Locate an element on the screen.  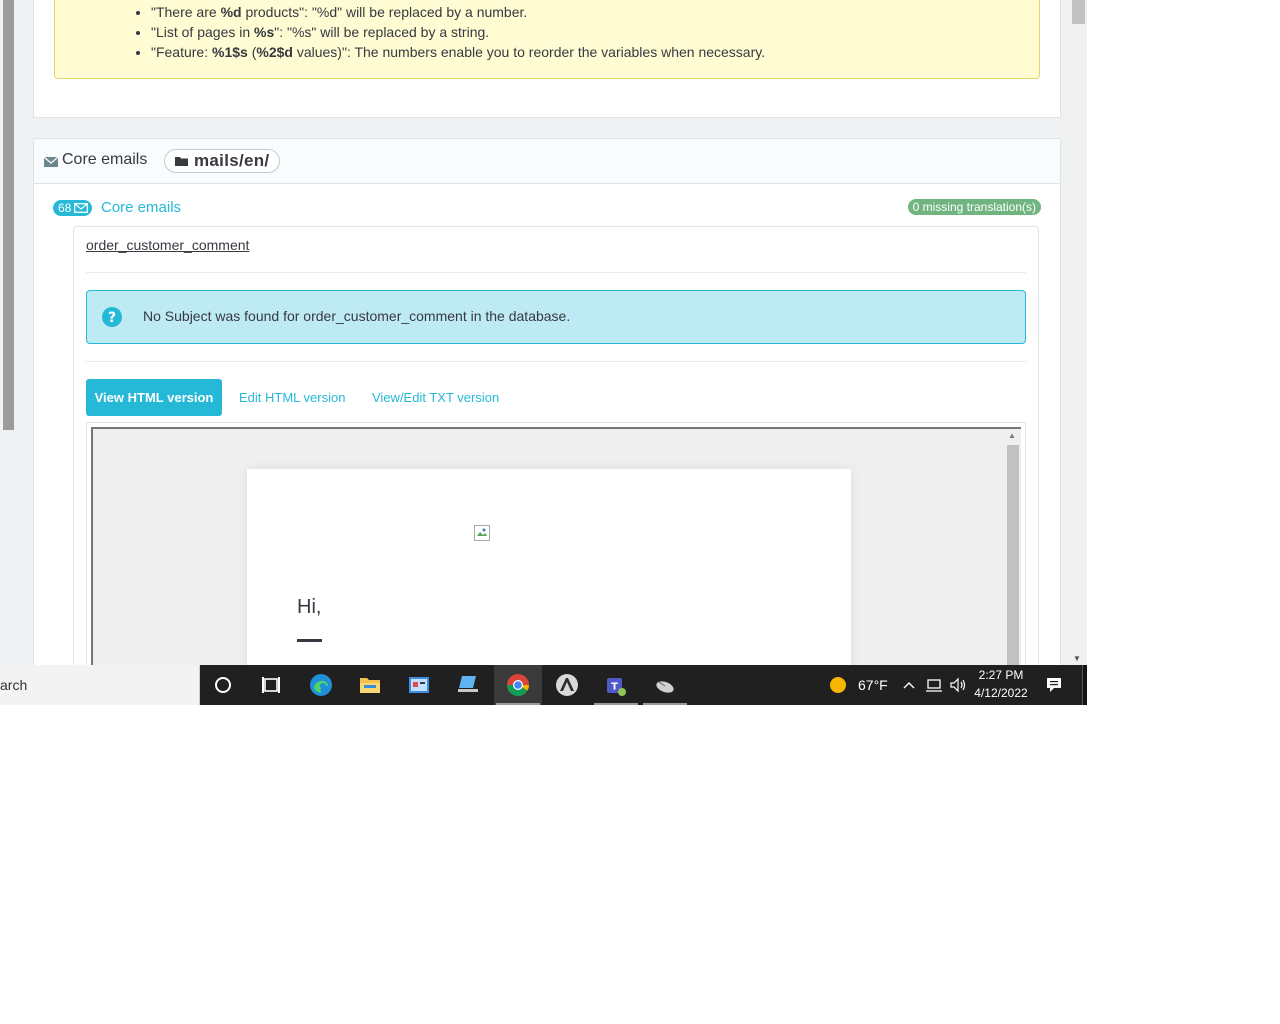
chevron-up-icon is located at coordinates (909, 685).